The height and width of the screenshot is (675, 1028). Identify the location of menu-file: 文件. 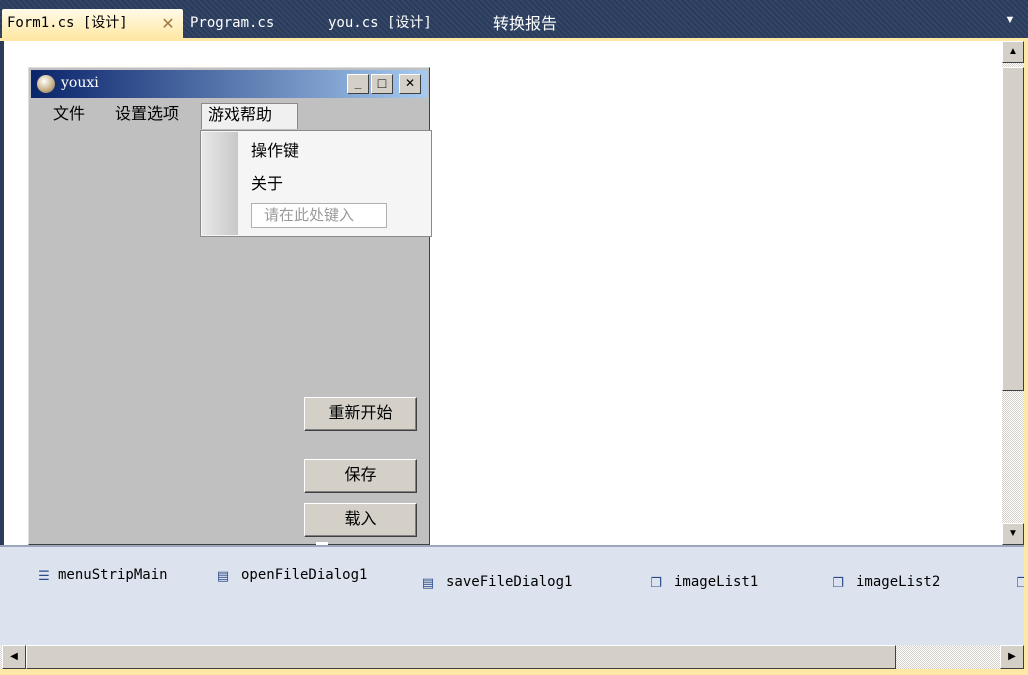
(69, 116).